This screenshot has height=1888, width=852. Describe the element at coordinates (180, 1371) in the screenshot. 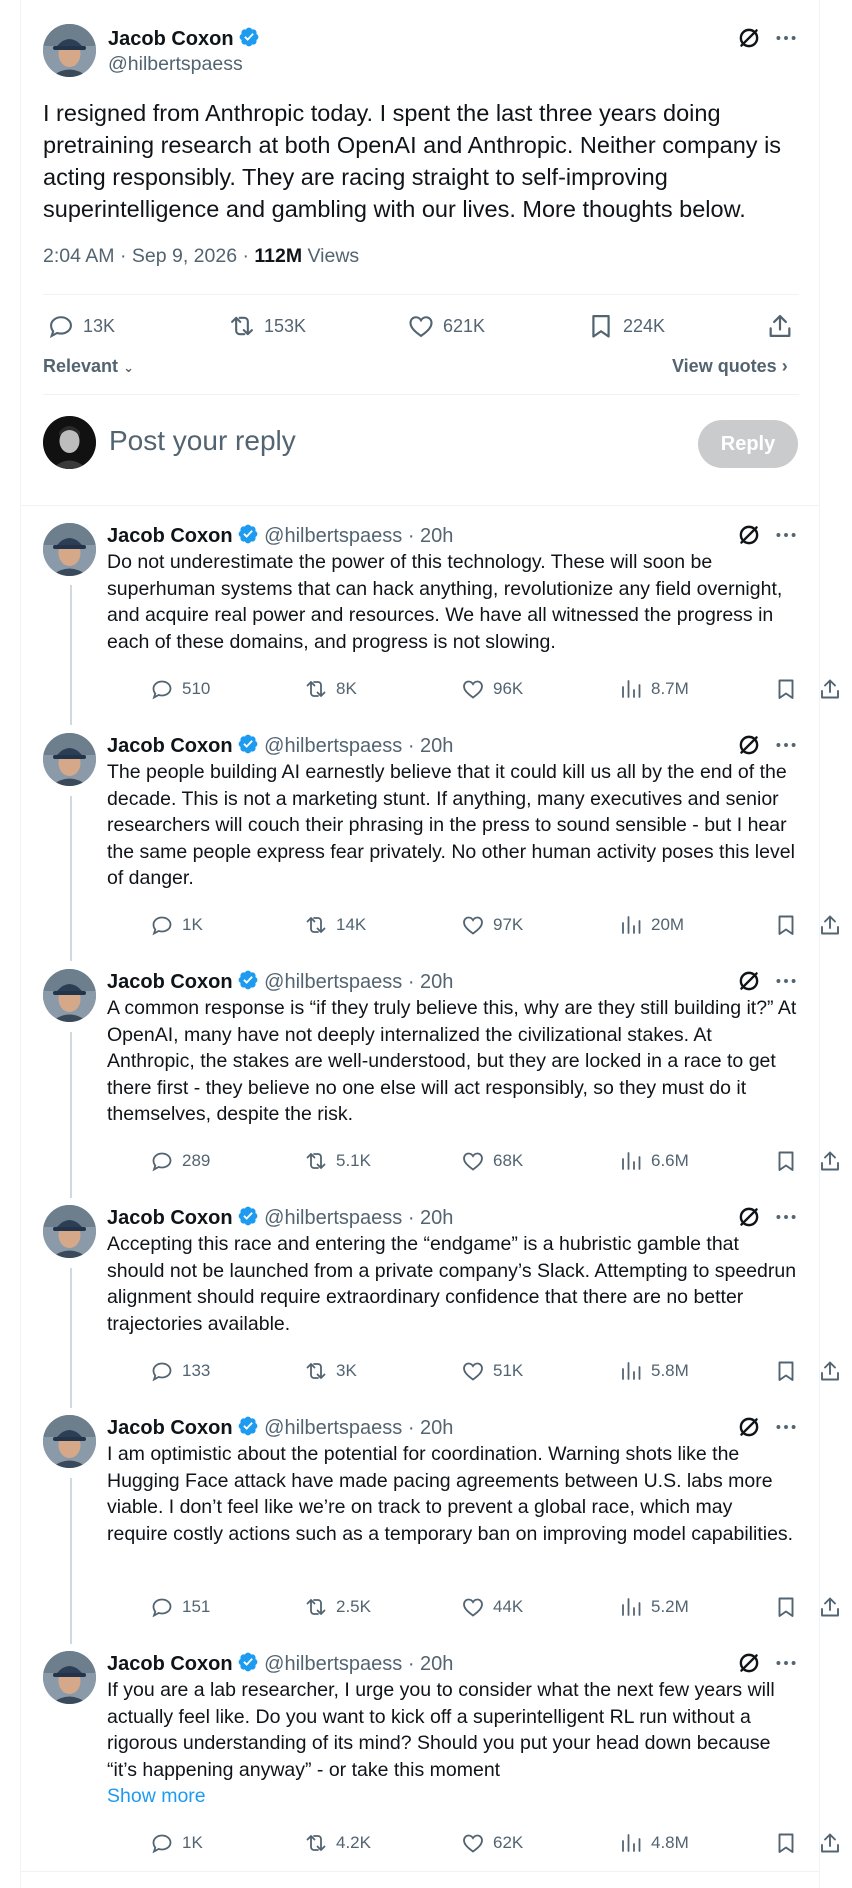

I see `reply-action: 133` at that location.